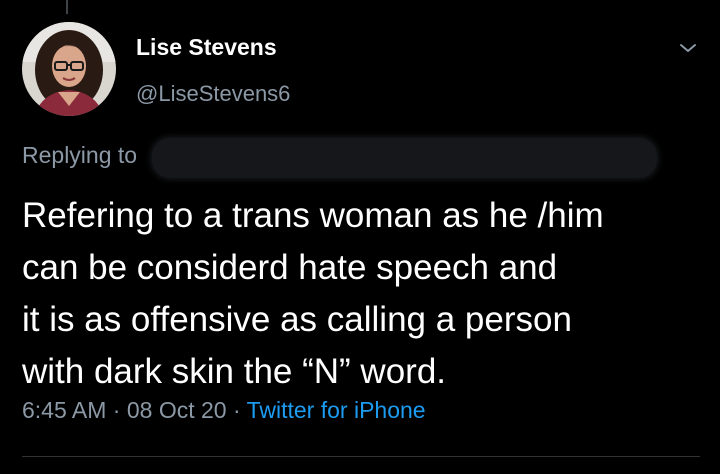 This screenshot has width=720, height=474. What do you see at coordinates (297, 319) in the screenshot?
I see `tweet-text-line: it is as offensive as calling a person` at bounding box center [297, 319].